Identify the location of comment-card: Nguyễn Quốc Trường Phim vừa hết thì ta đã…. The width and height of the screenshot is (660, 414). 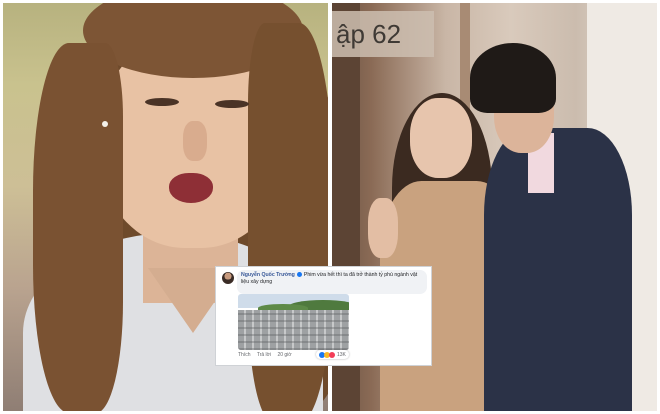
(323, 316).